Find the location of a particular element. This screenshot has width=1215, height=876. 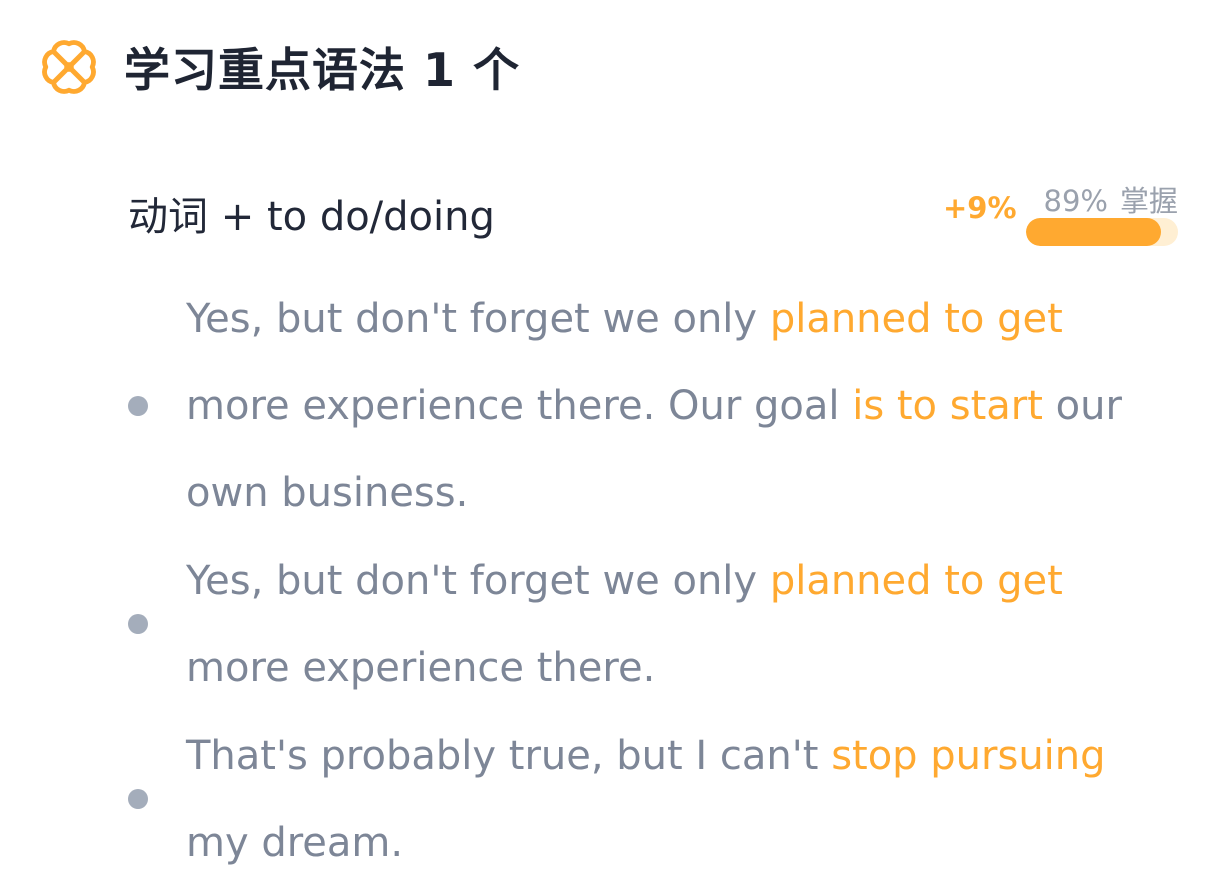

highlighted-grammar-phrase: is to start is located at coordinates (947, 406).